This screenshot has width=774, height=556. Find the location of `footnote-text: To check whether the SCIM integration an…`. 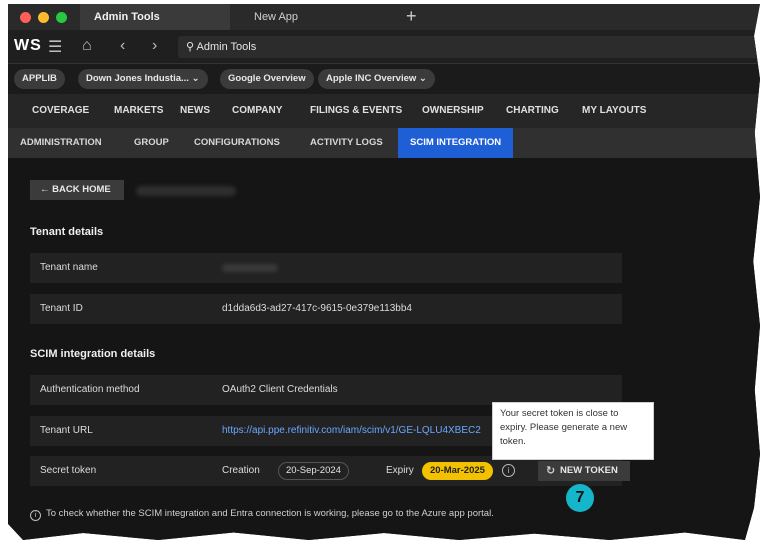

footnote-text: To check whether the SCIM integration an… is located at coordinates (270, 513).